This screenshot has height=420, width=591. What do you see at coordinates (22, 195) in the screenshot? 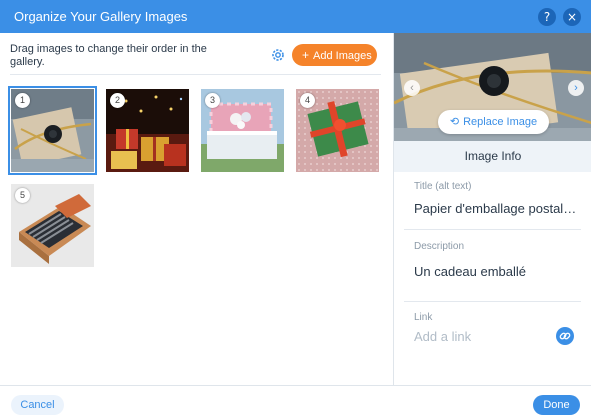
I see `thumbnail-number: 5` at bounding box center [22, 195].